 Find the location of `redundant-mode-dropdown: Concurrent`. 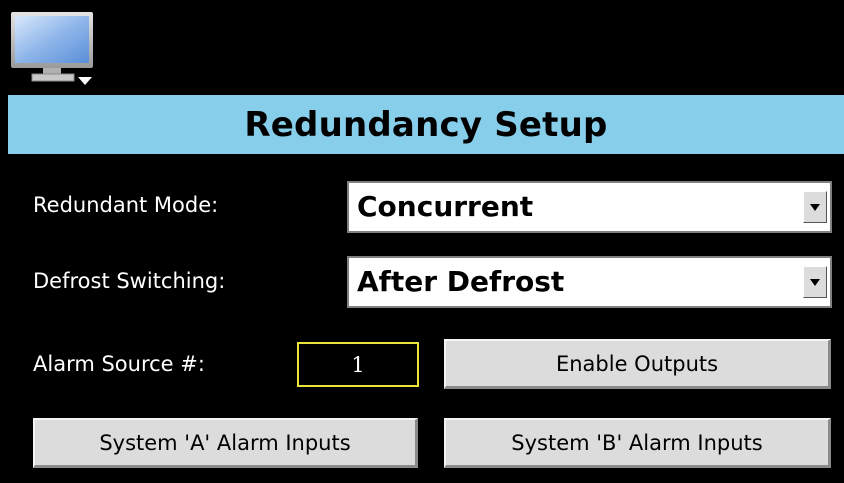

redundant-mode-dropdown: Concurrent is located at coordinates (589, 207).